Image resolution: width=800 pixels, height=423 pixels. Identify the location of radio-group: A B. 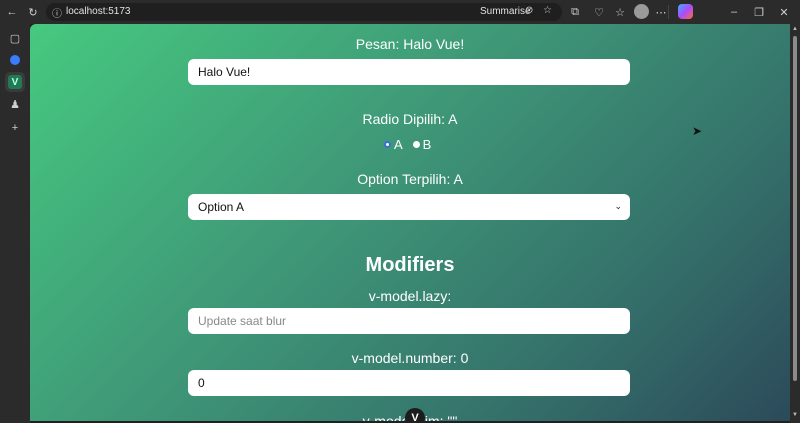
(407, 144).